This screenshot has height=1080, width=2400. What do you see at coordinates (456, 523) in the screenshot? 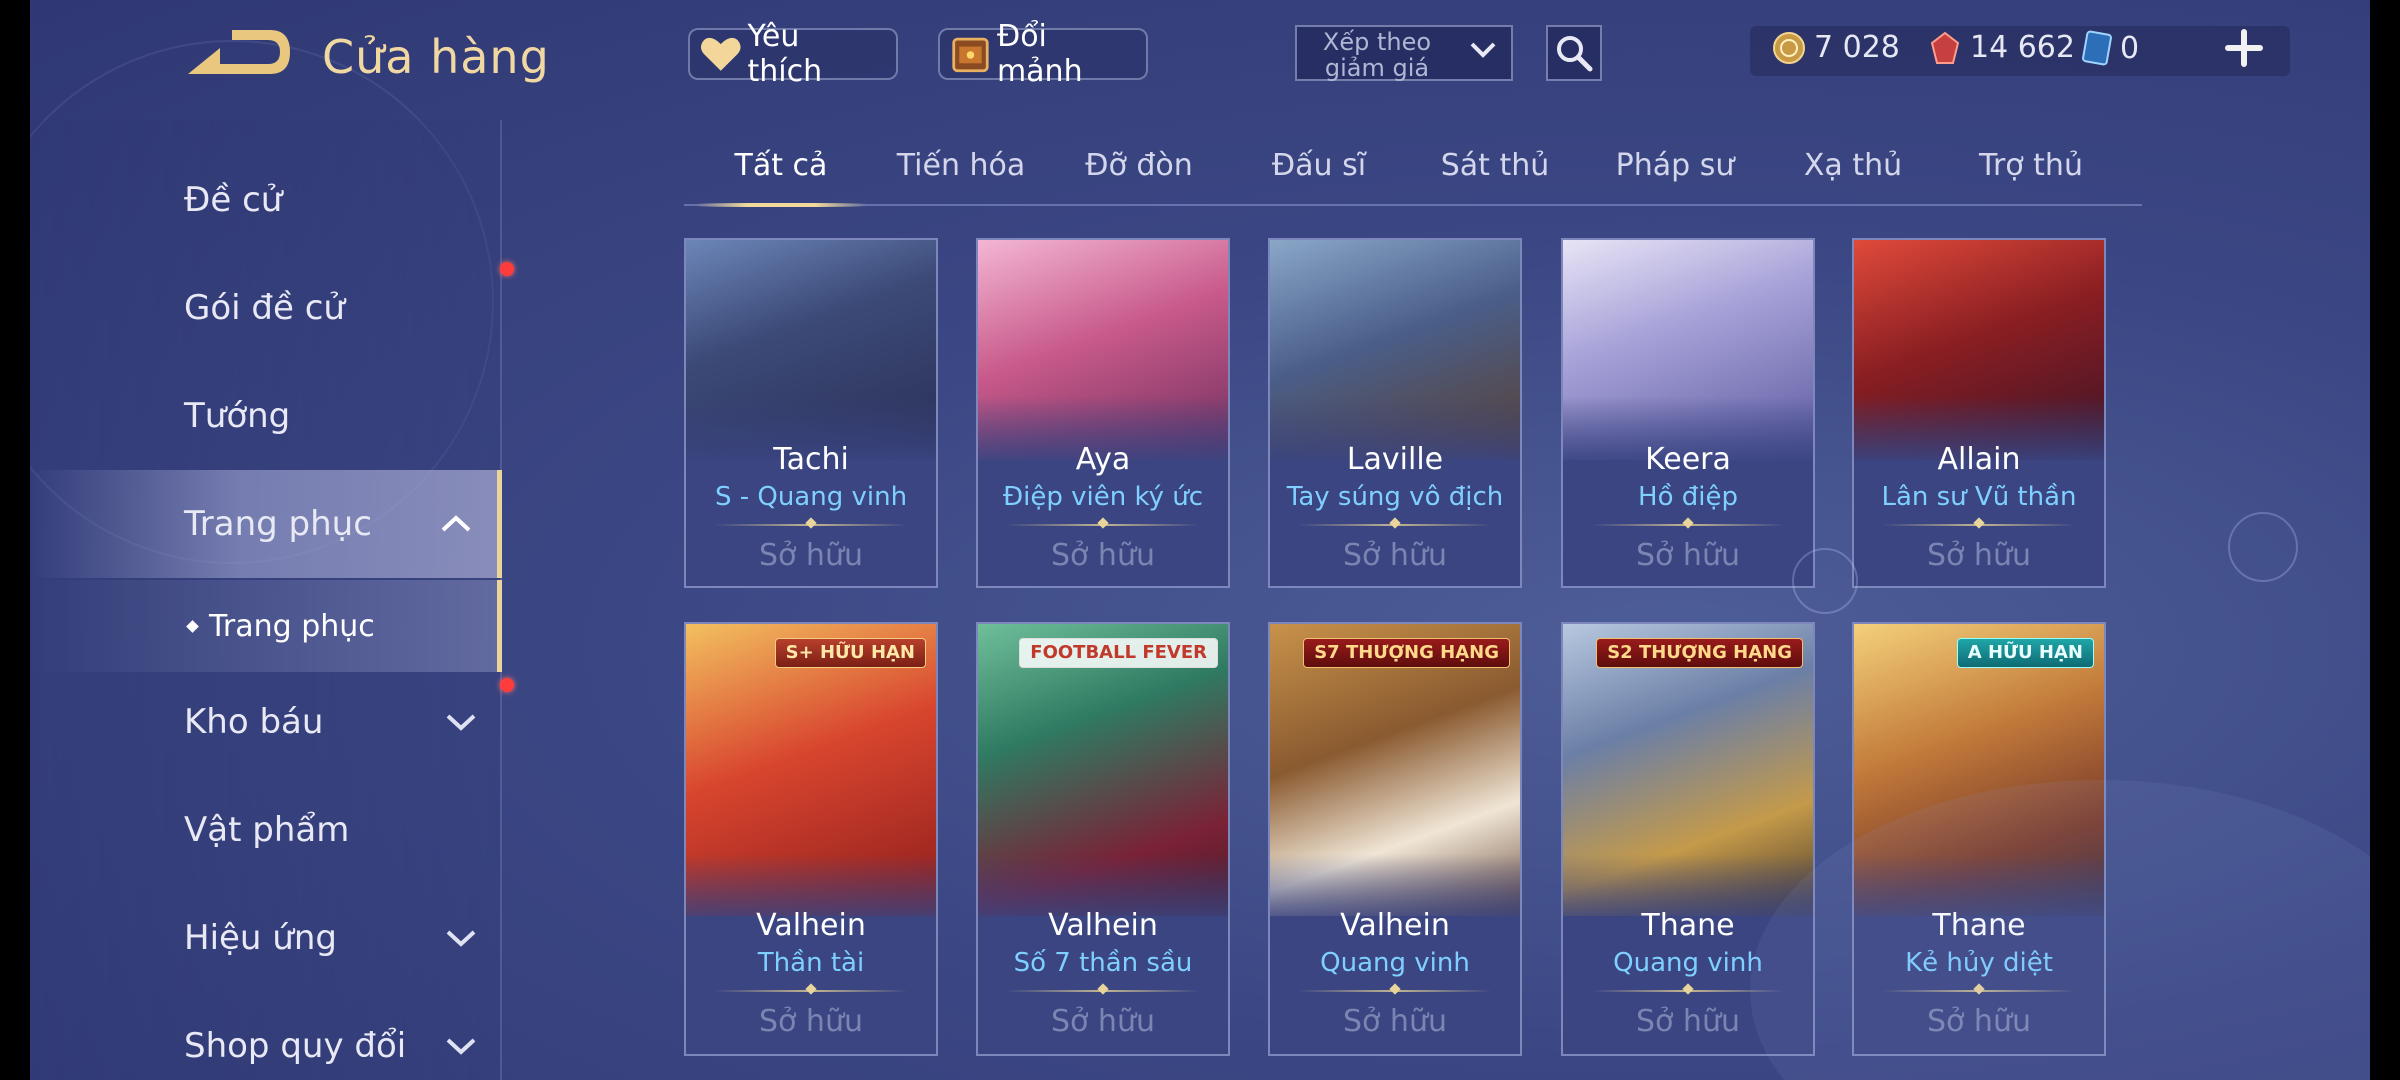
I see `chevron-up-icon` at bounding box center [456, 523].